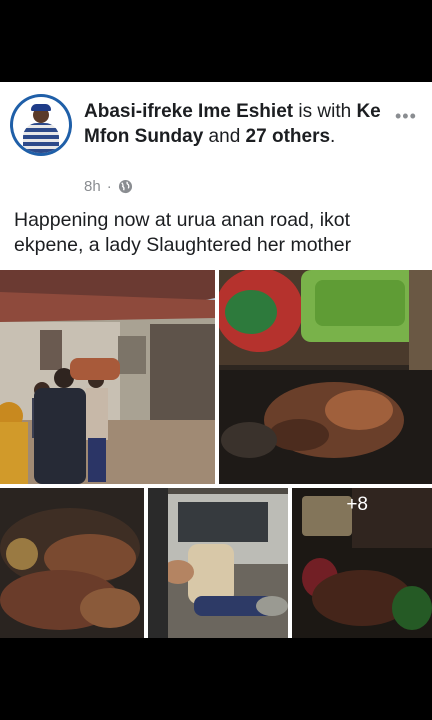 The image size is (432, 720). I want to click on and-text: and, so click(224, 136).